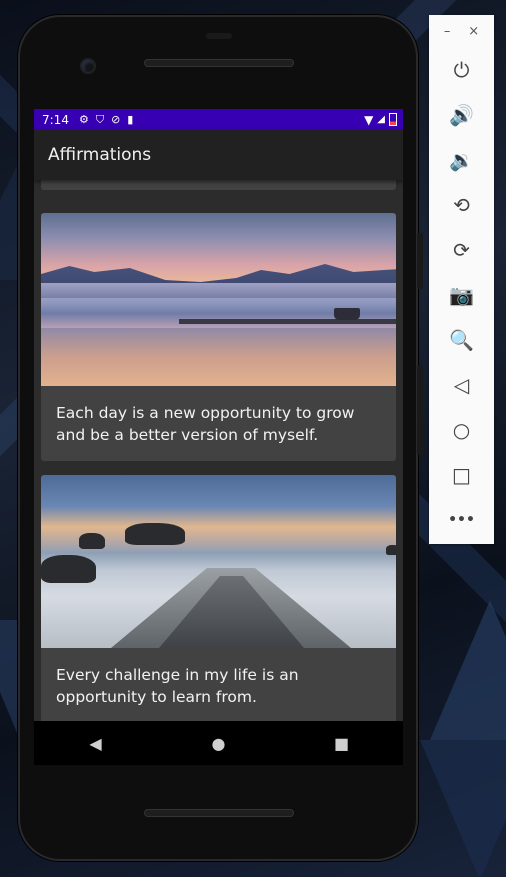 The height and width of the screenshot is (877, 506). I want to click on sd-card-icon: ▮, so click(130, 119).